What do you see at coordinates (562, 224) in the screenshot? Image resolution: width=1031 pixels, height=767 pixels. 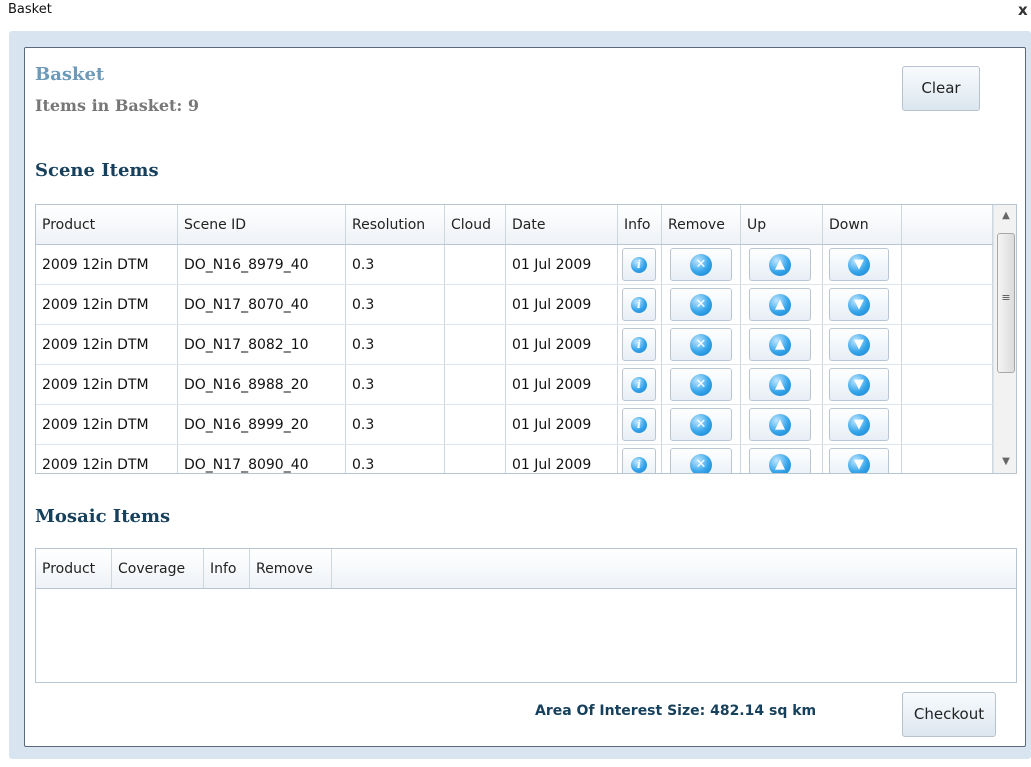 I see `column-header-date: Date` at bounding box center [562, 224].